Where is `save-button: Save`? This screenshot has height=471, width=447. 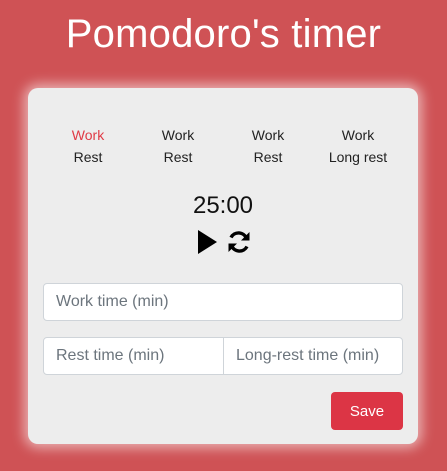
save-button: Save is located at coordinates (367, 411).